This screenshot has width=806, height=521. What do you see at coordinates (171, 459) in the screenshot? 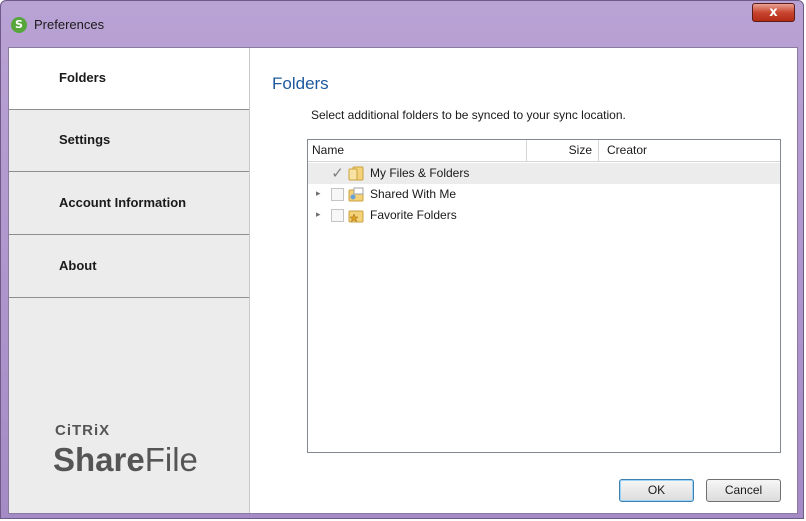
I see `sharefile-logo-file: File` at bounding box center [171, 459].